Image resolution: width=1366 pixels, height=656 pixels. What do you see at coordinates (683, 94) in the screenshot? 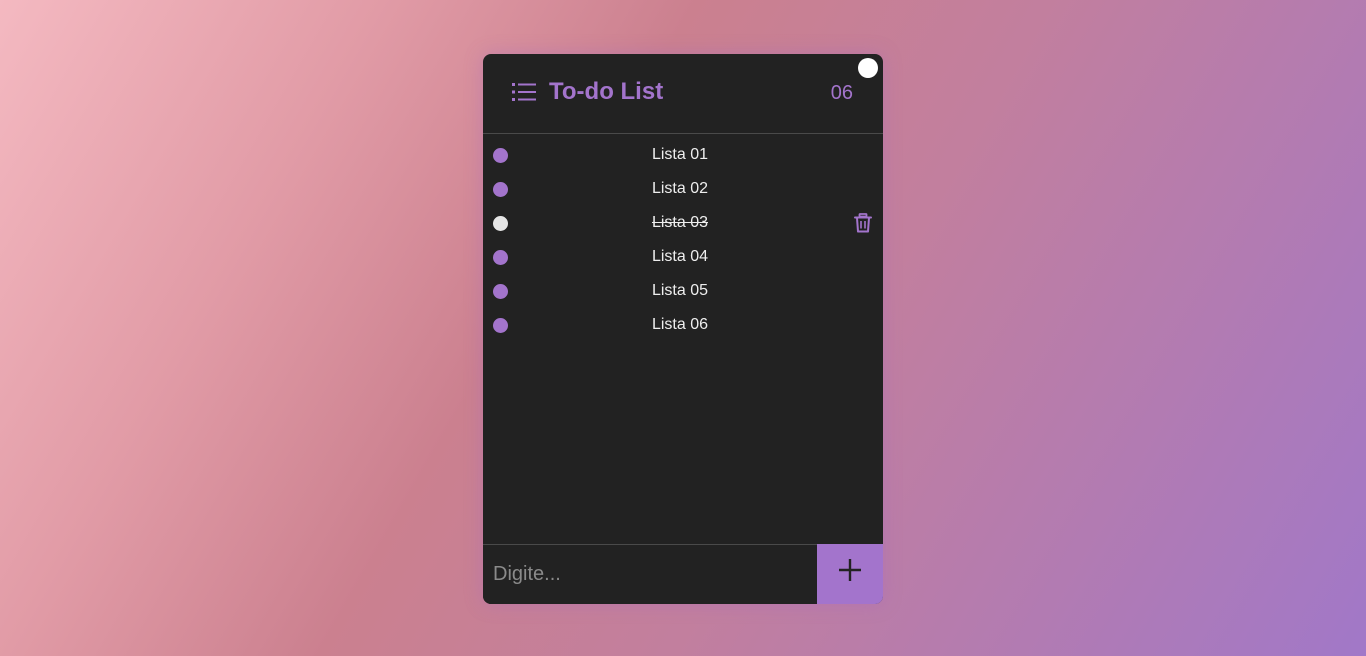
I see `card-header: To-do List 06` at bounding box center [683, 94].